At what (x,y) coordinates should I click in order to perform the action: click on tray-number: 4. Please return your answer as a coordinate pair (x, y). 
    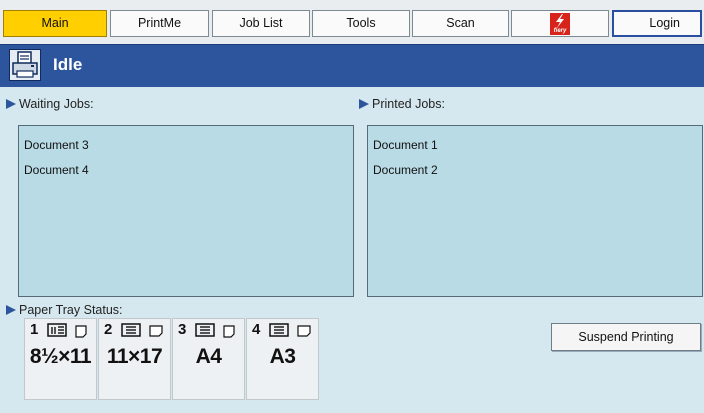
    Looking at the image, I should click on (256, 329).